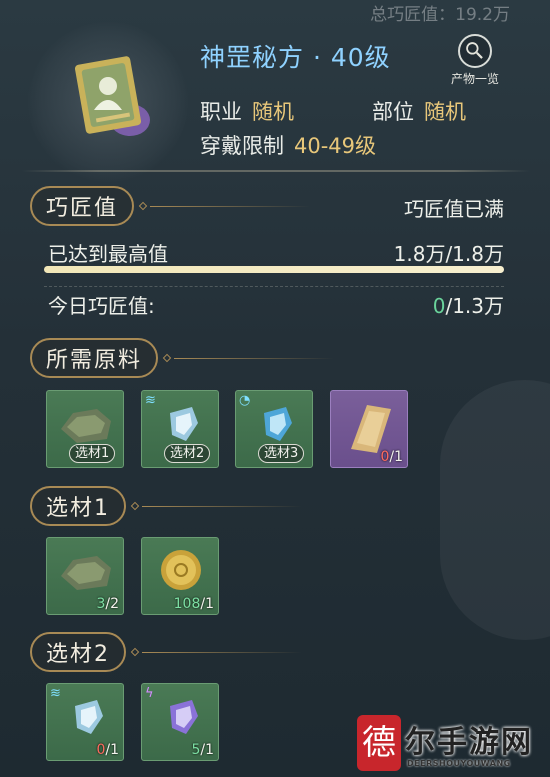  I want to click on background-decoration, so click(495, 510).